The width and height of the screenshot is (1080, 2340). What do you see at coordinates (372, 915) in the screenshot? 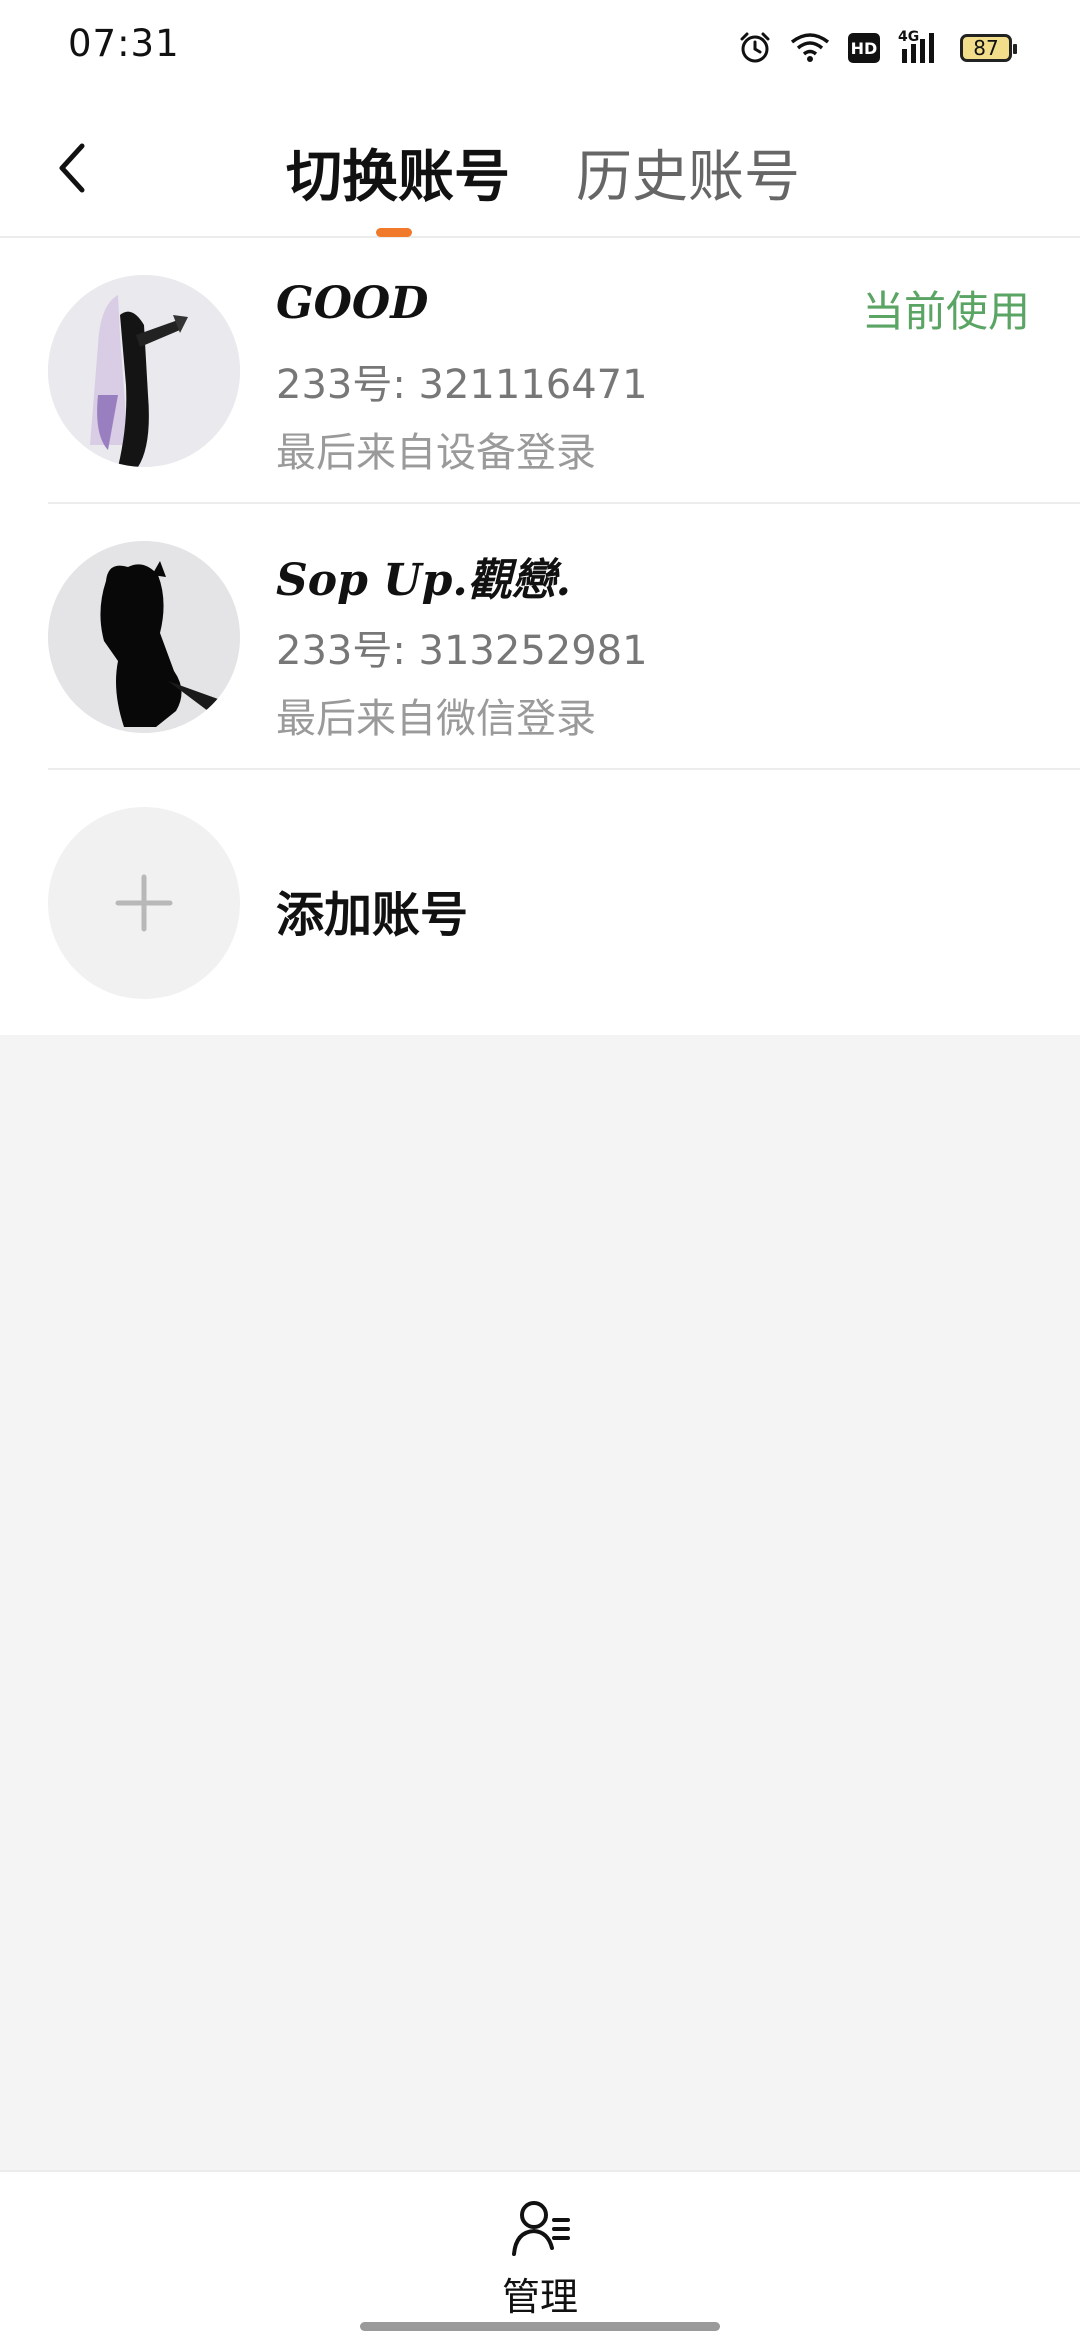
I see `add-account-label: 添加账号` at bounding box center [372, 915].